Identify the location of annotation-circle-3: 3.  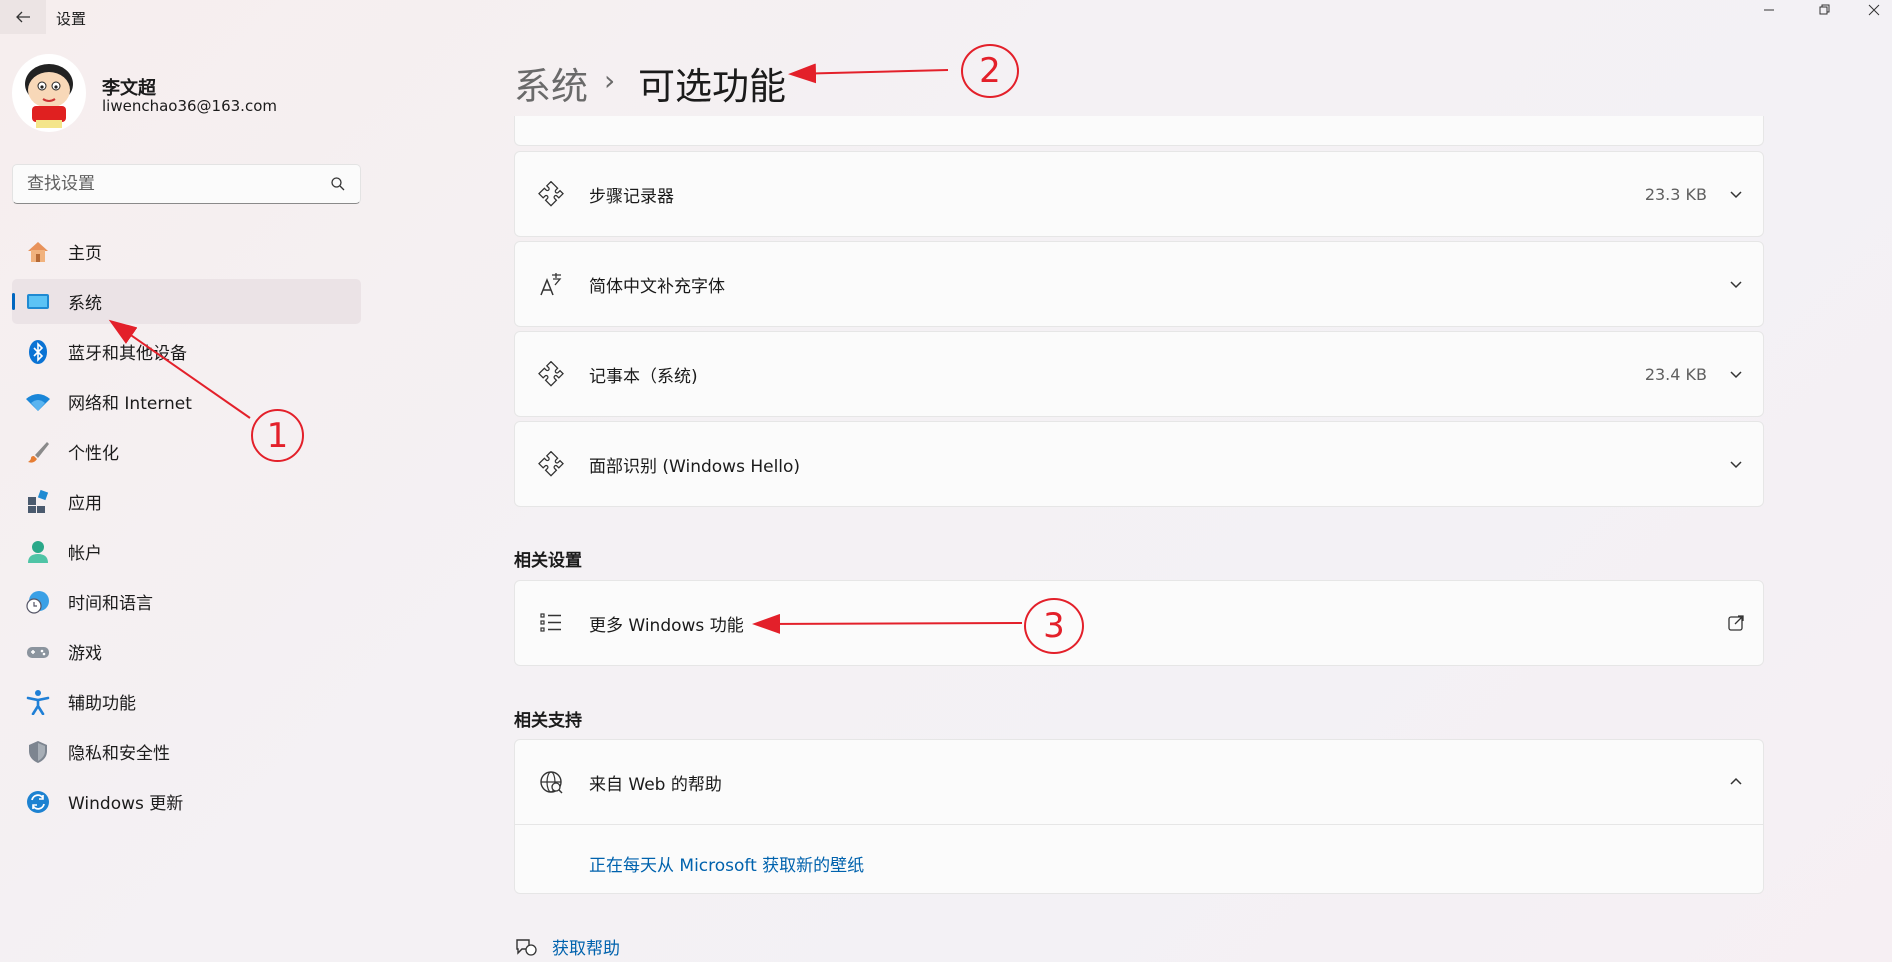
(1054, 626).